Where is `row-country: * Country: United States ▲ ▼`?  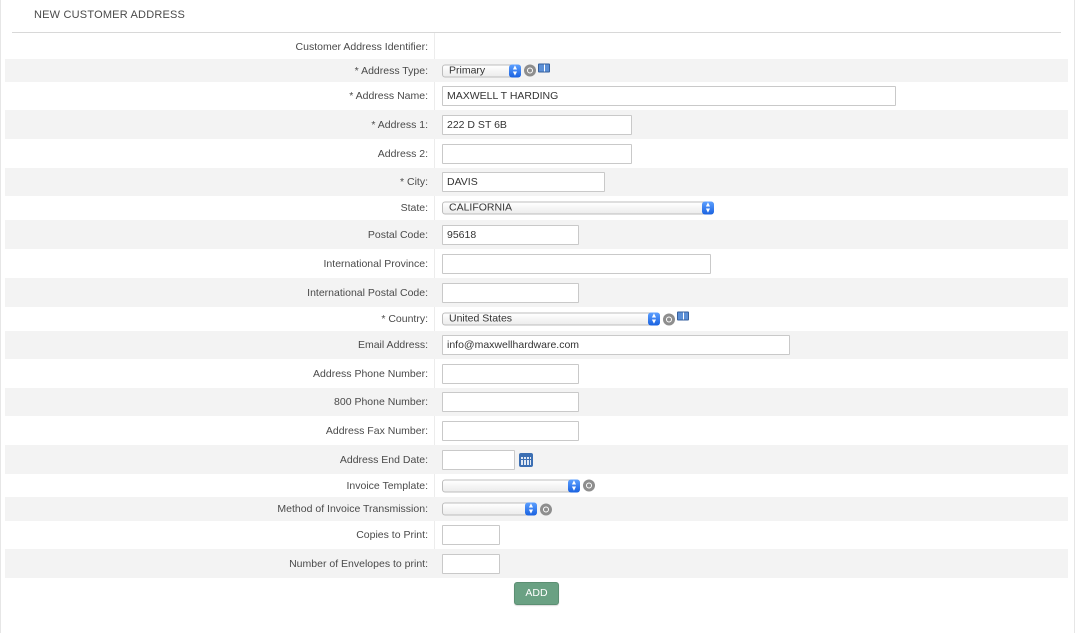
row-country: * Country: United States ▲ ▼ is located at coordinates (536, 319).